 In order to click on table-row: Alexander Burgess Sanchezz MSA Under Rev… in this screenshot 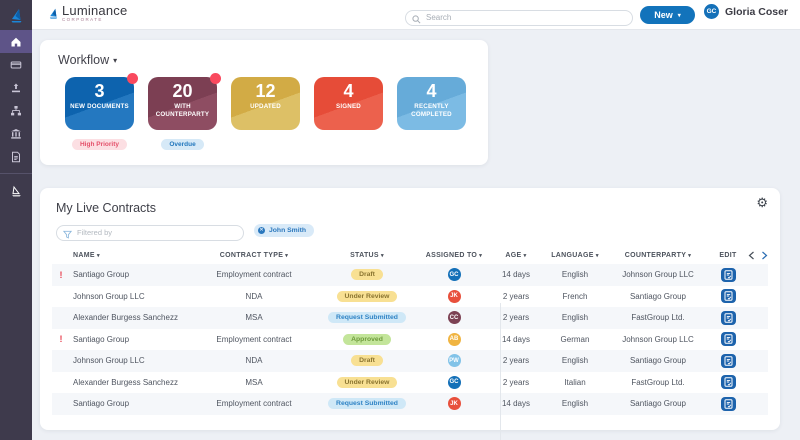, I will do `click(410, 383)`.